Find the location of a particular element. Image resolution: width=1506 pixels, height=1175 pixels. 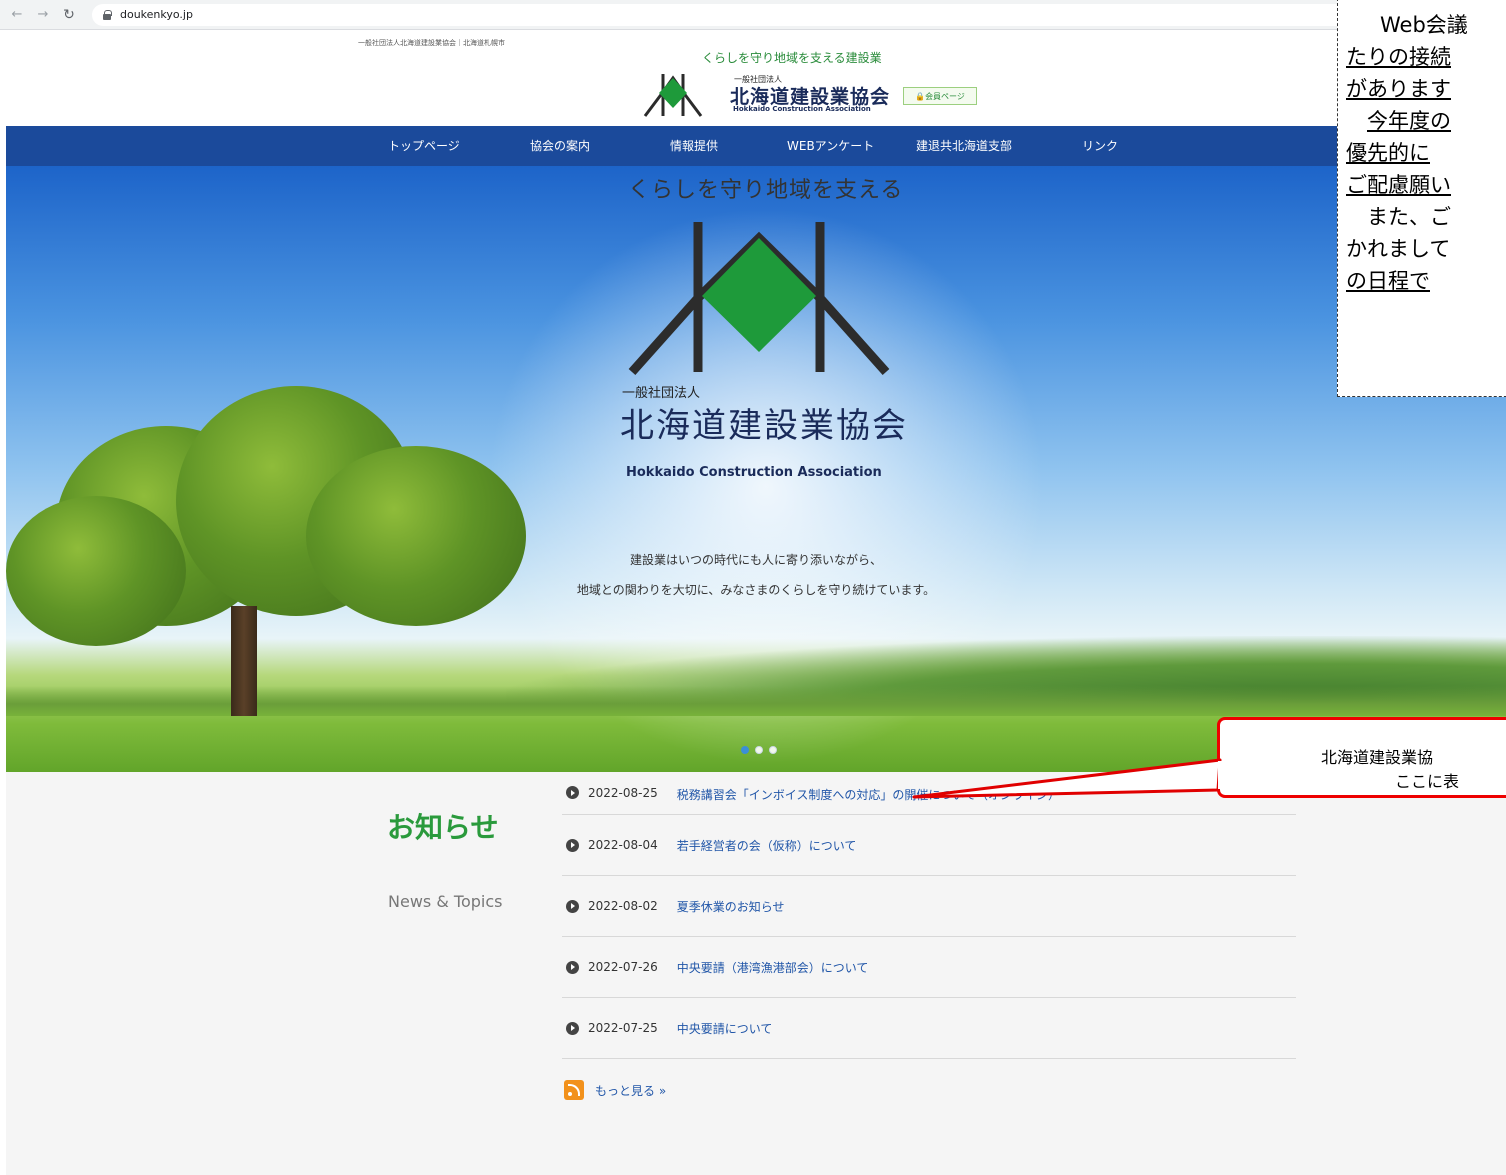

notice-line: たりの接続 is located at coordinates (1398, 57).